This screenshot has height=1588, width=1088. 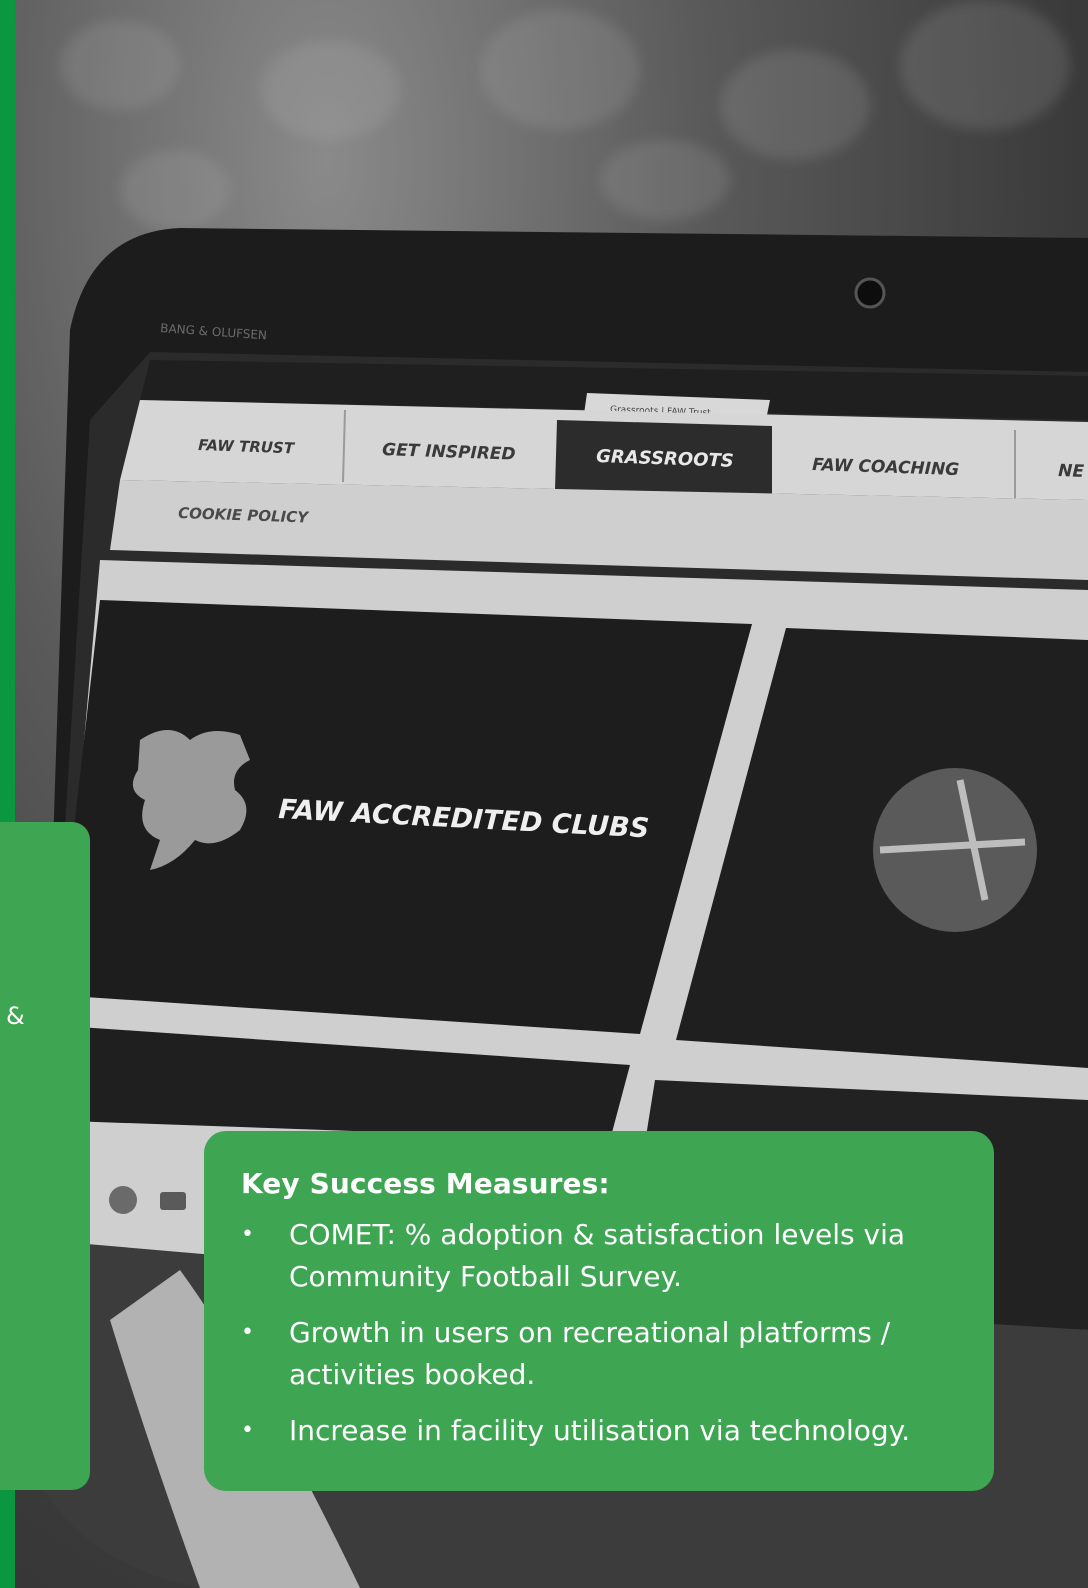 What do you see at coordinates (173, 1201) in the screenshot?
I see `taskbar-mail-icon` at bounding box center [173, 1201].